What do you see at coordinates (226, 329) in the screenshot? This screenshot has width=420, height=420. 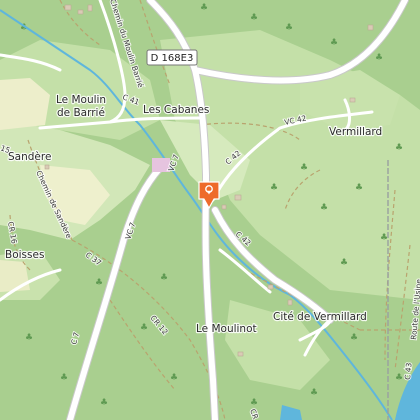 I see `place-label-le-moulinot: Le Moulinot` at bounding box center [226, 329].